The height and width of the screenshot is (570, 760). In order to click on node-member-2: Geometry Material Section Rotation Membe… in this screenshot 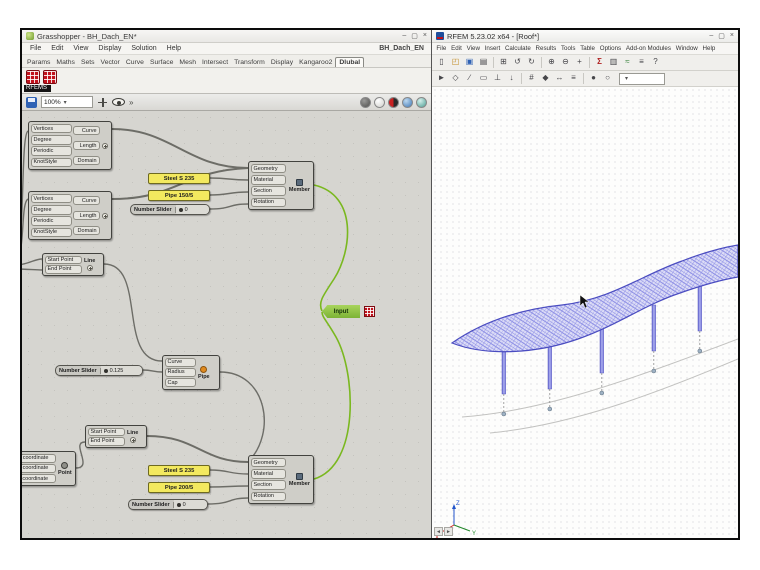, I will do `click(281, 479)`.